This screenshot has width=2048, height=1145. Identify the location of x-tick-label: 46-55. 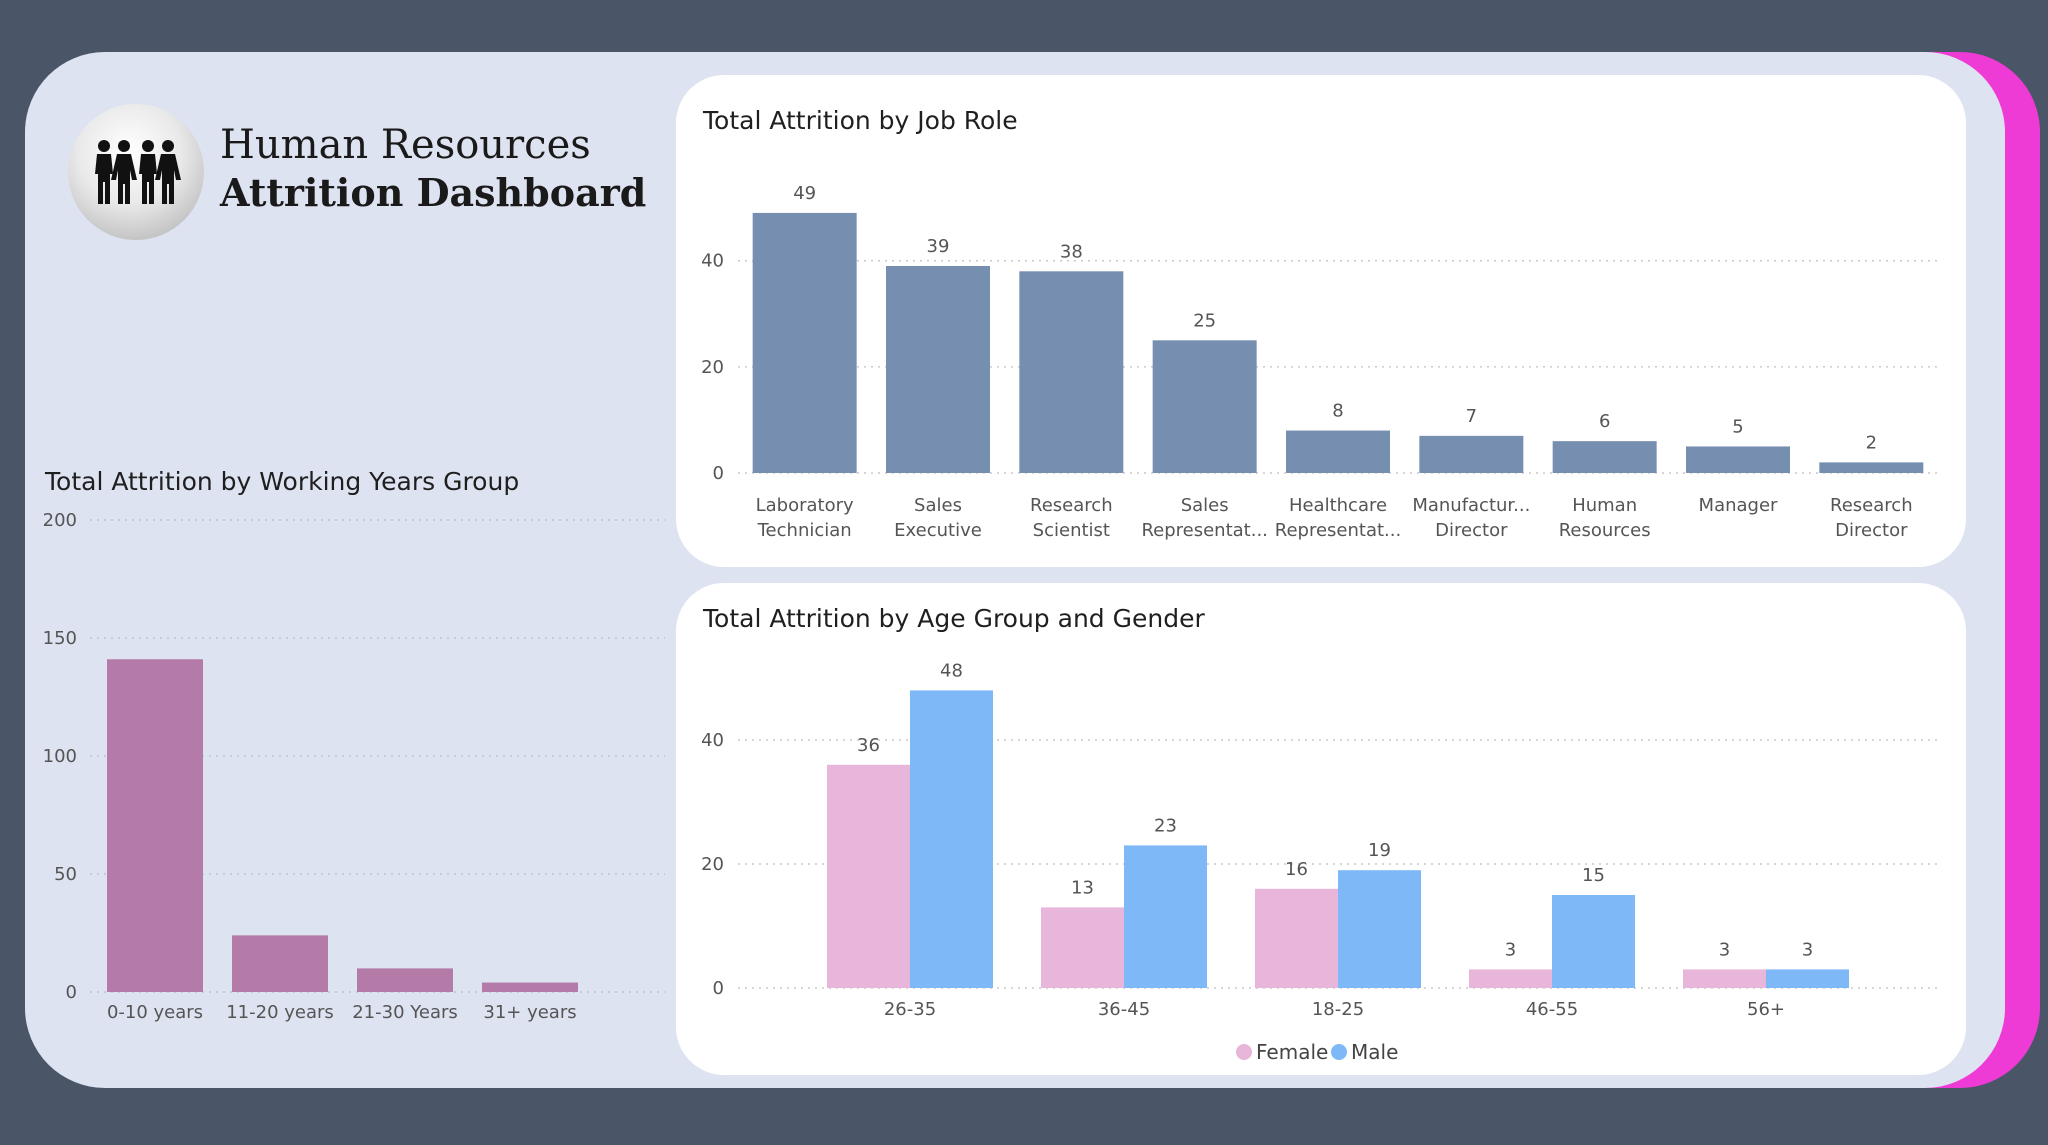
(1552, 1009).